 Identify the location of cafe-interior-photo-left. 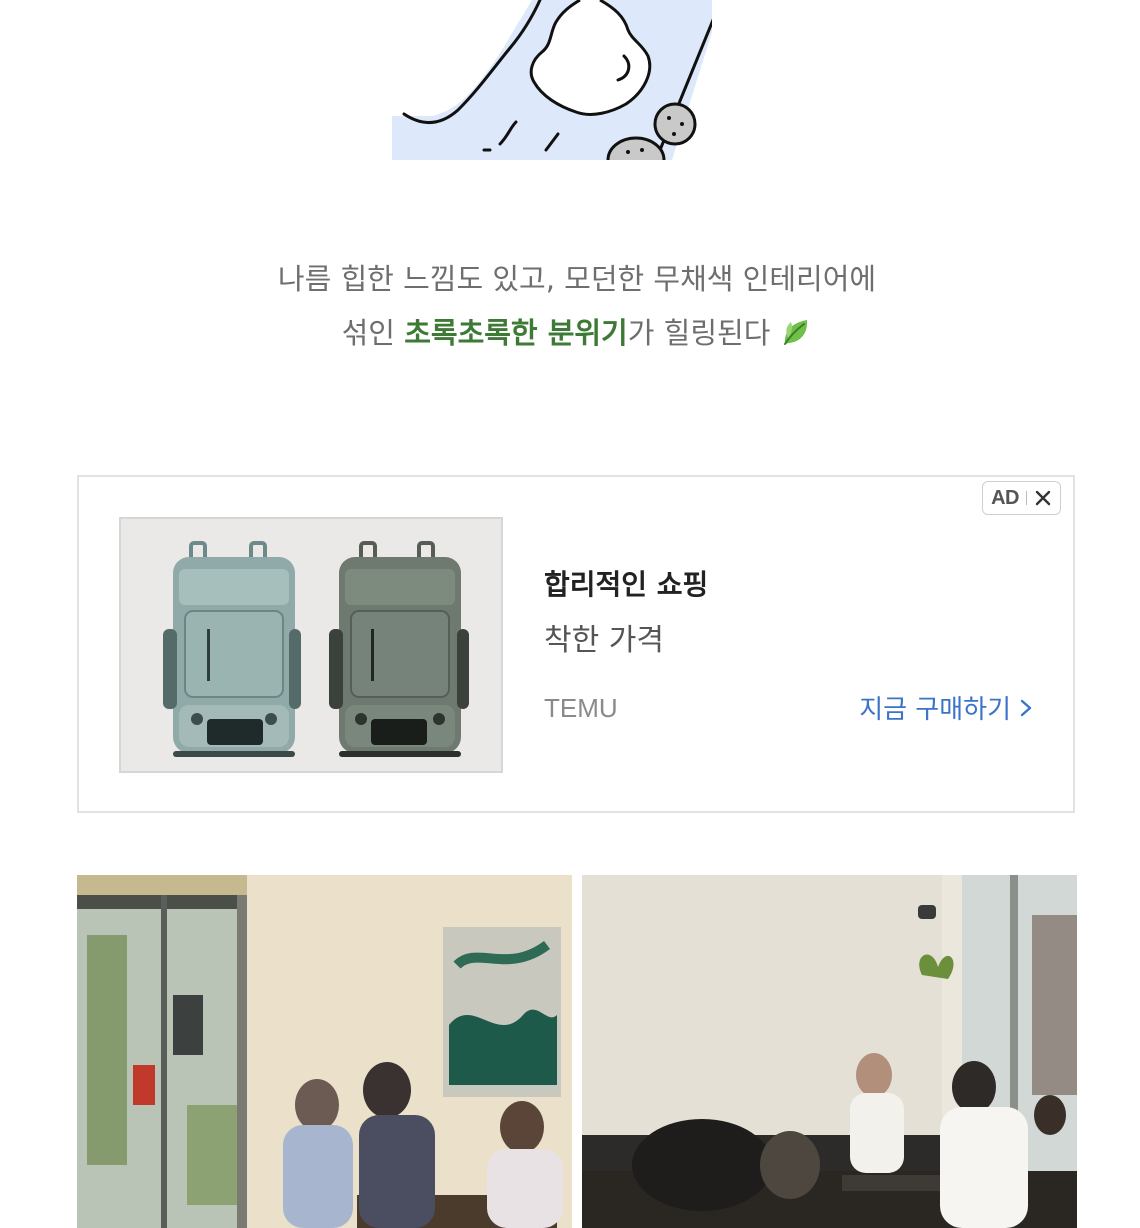
(324, 1051).